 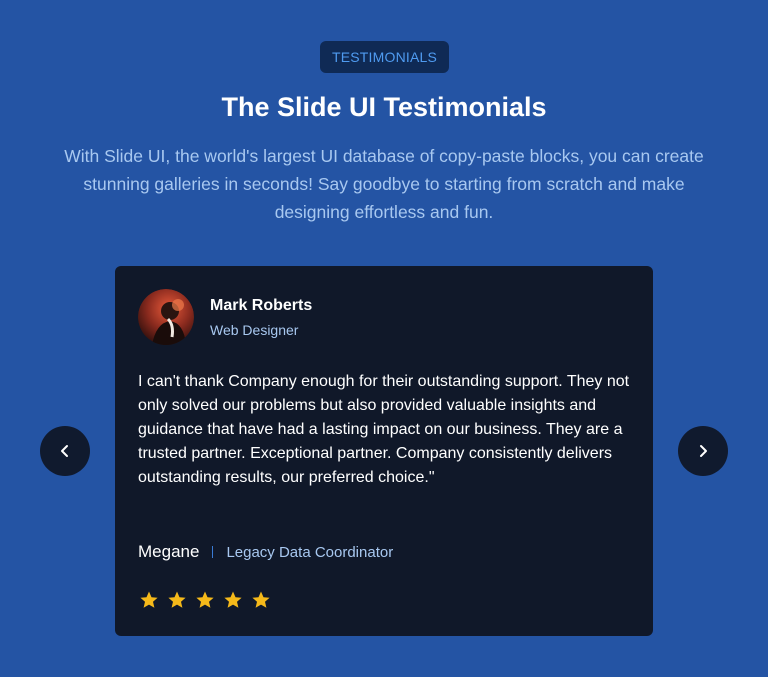 I want to click on star-rating, so click(x=205, y=600).